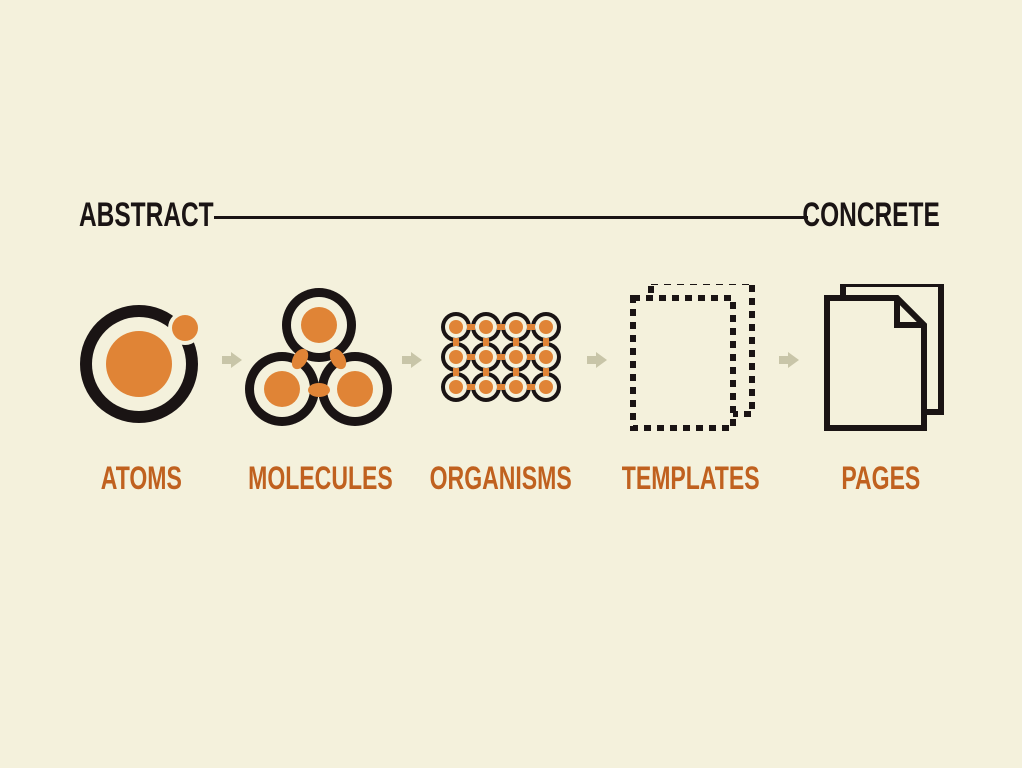  What do you see at coordinates (691, 478) in the screenshot?
I see `stage-label-templates: TEMPLATES` at bounding box center [691, 478].